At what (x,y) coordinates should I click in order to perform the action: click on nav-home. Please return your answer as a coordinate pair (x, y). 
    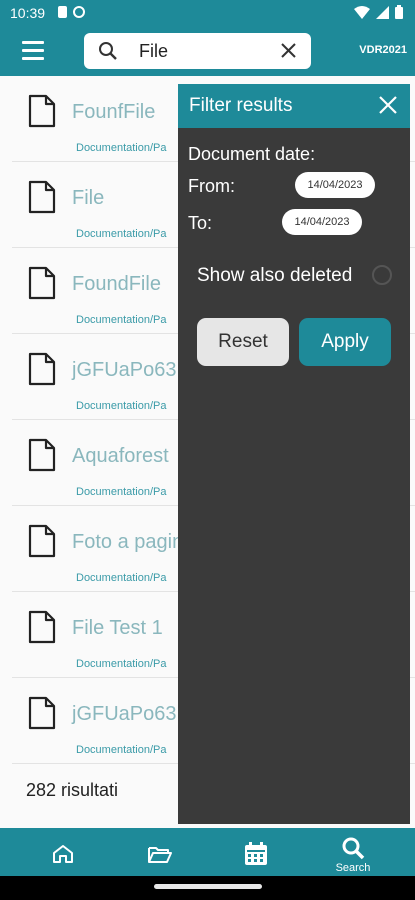
    Looking at the image, I should click on (63, 852).